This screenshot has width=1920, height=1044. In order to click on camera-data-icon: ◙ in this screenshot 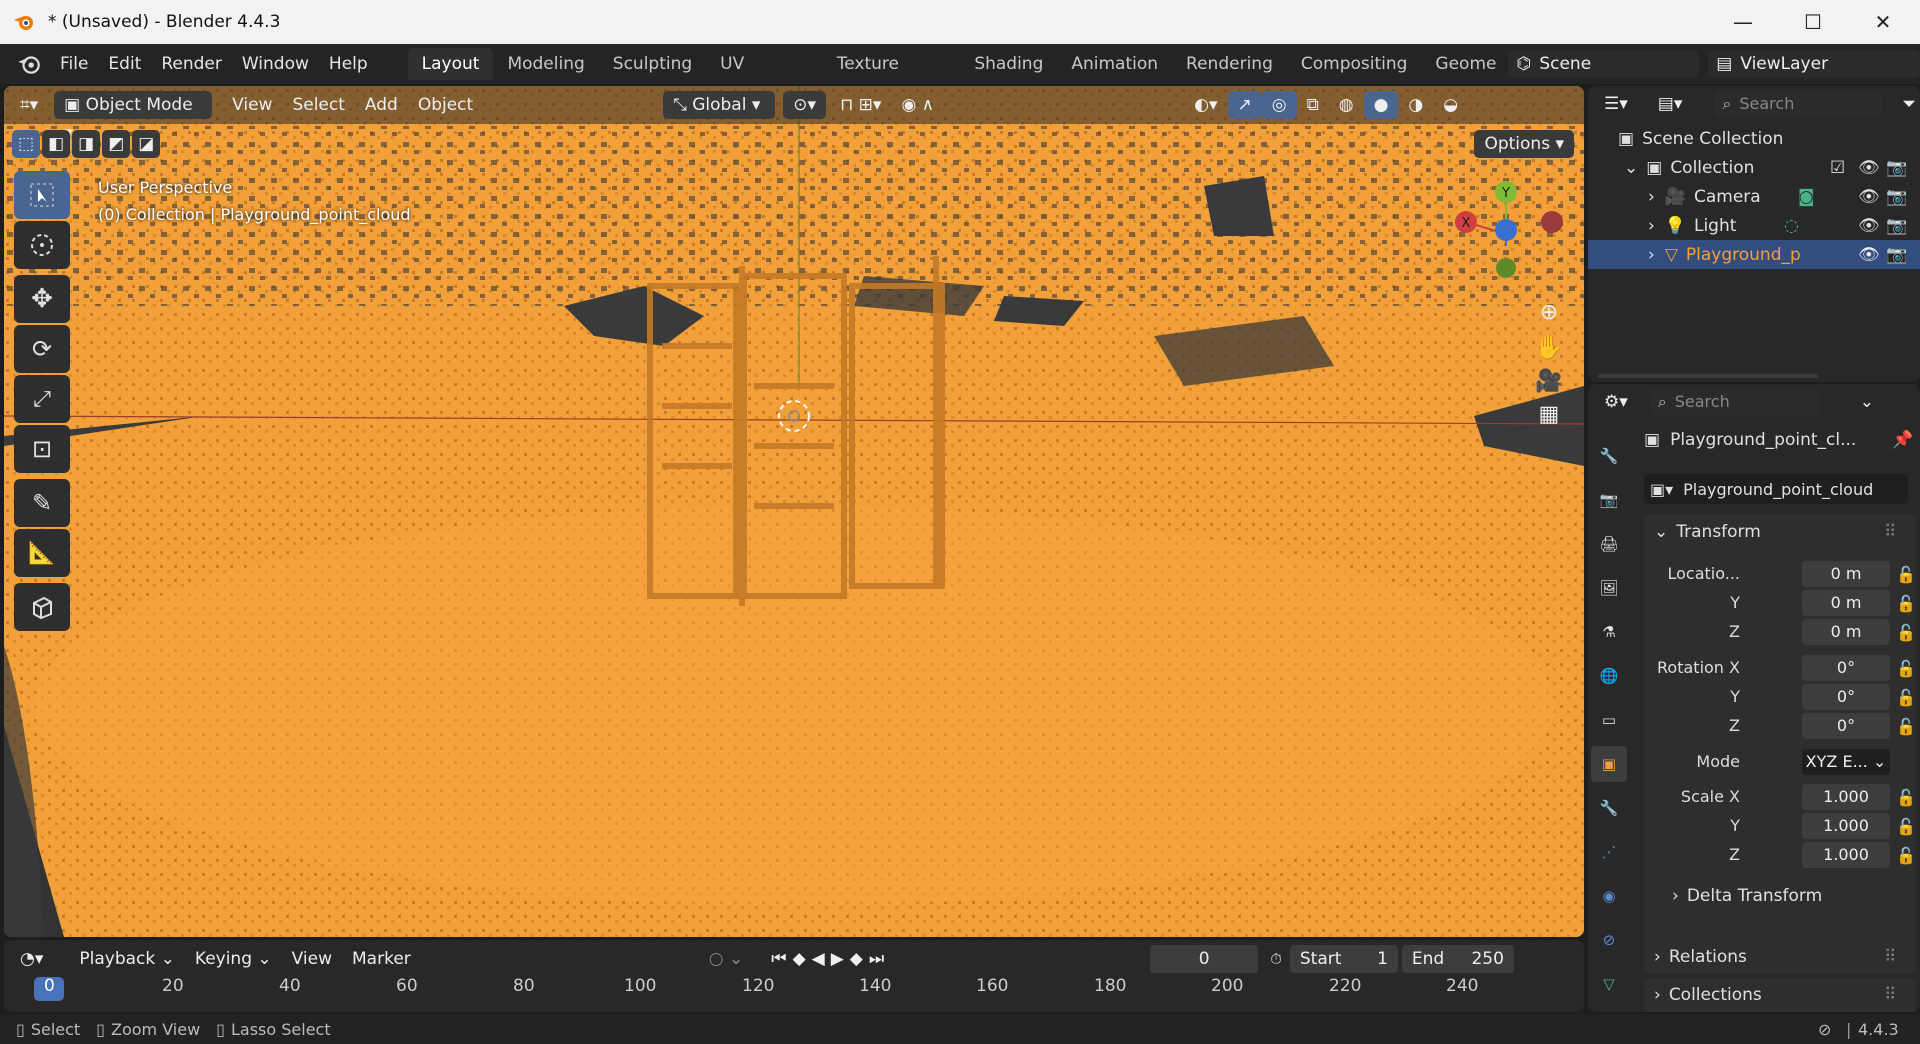, I will do `click(1806, 197)`.